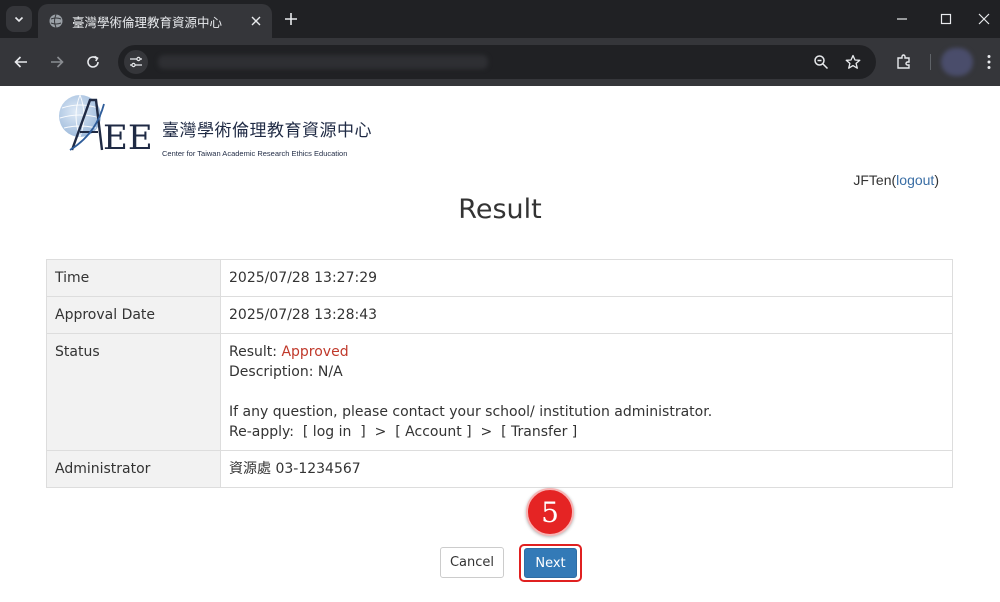  I want to click on reload-icon, so click(93, 61).